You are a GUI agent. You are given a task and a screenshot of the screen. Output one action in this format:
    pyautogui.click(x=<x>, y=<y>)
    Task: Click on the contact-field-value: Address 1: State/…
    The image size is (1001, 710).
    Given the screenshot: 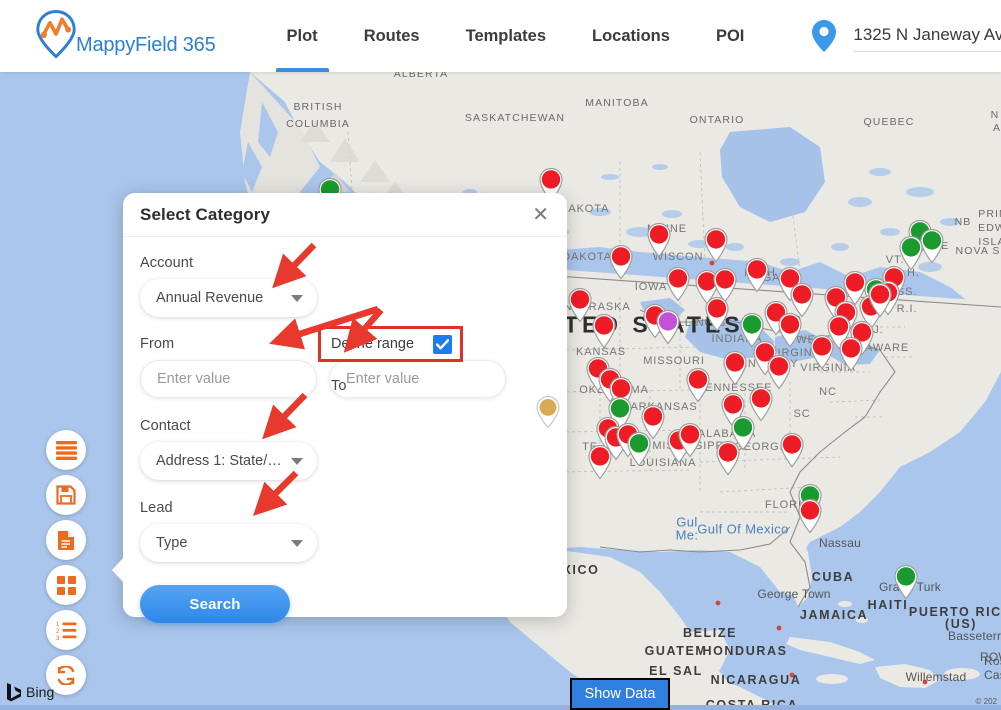 What is the action you would take?
    pyautogui.click(x=219, y=461)
    